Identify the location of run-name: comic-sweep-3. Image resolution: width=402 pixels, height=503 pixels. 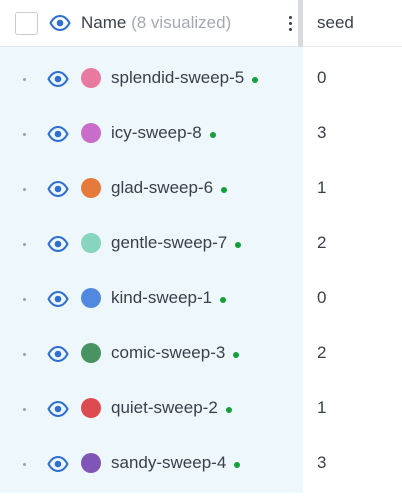
(175, 353).